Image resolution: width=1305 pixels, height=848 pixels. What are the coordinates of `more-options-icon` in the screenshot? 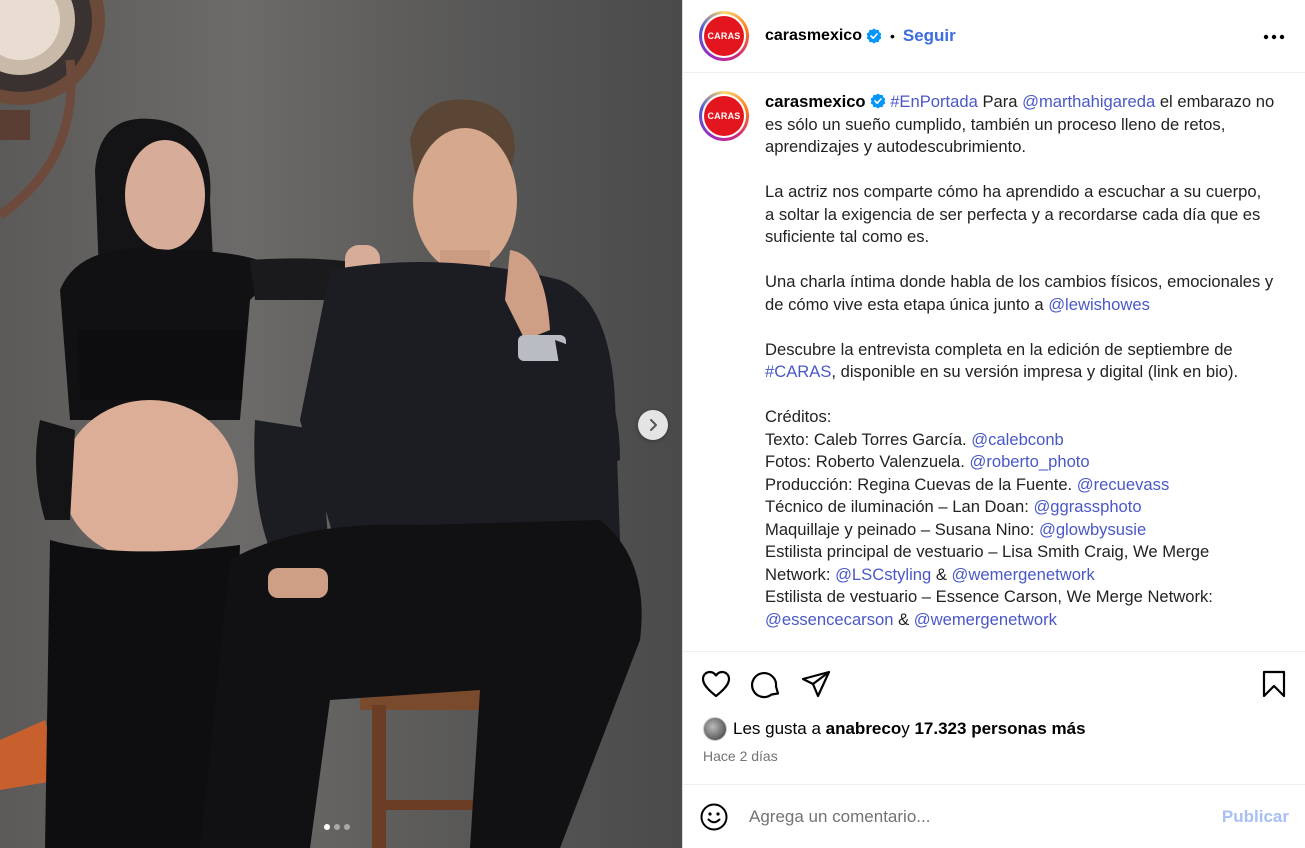 It's located at (1274, 37).